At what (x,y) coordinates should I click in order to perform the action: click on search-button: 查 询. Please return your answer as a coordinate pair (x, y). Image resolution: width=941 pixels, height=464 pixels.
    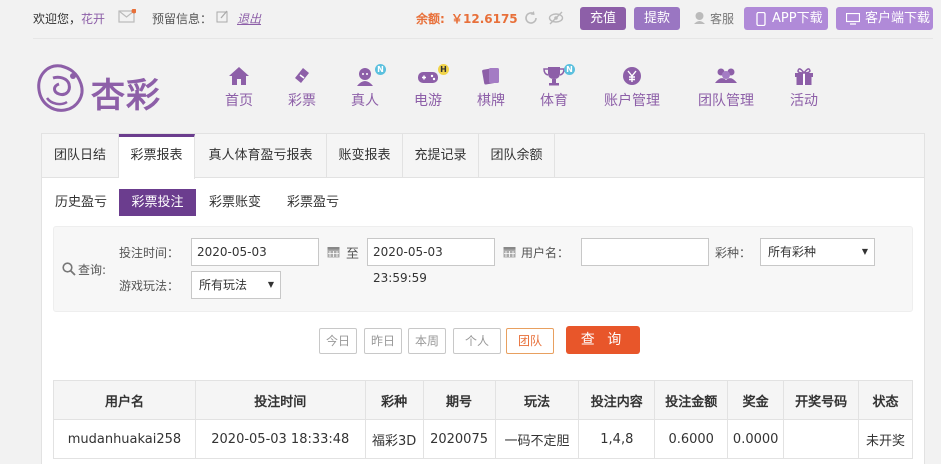
    Looking at the image, I should click on (603, 340).